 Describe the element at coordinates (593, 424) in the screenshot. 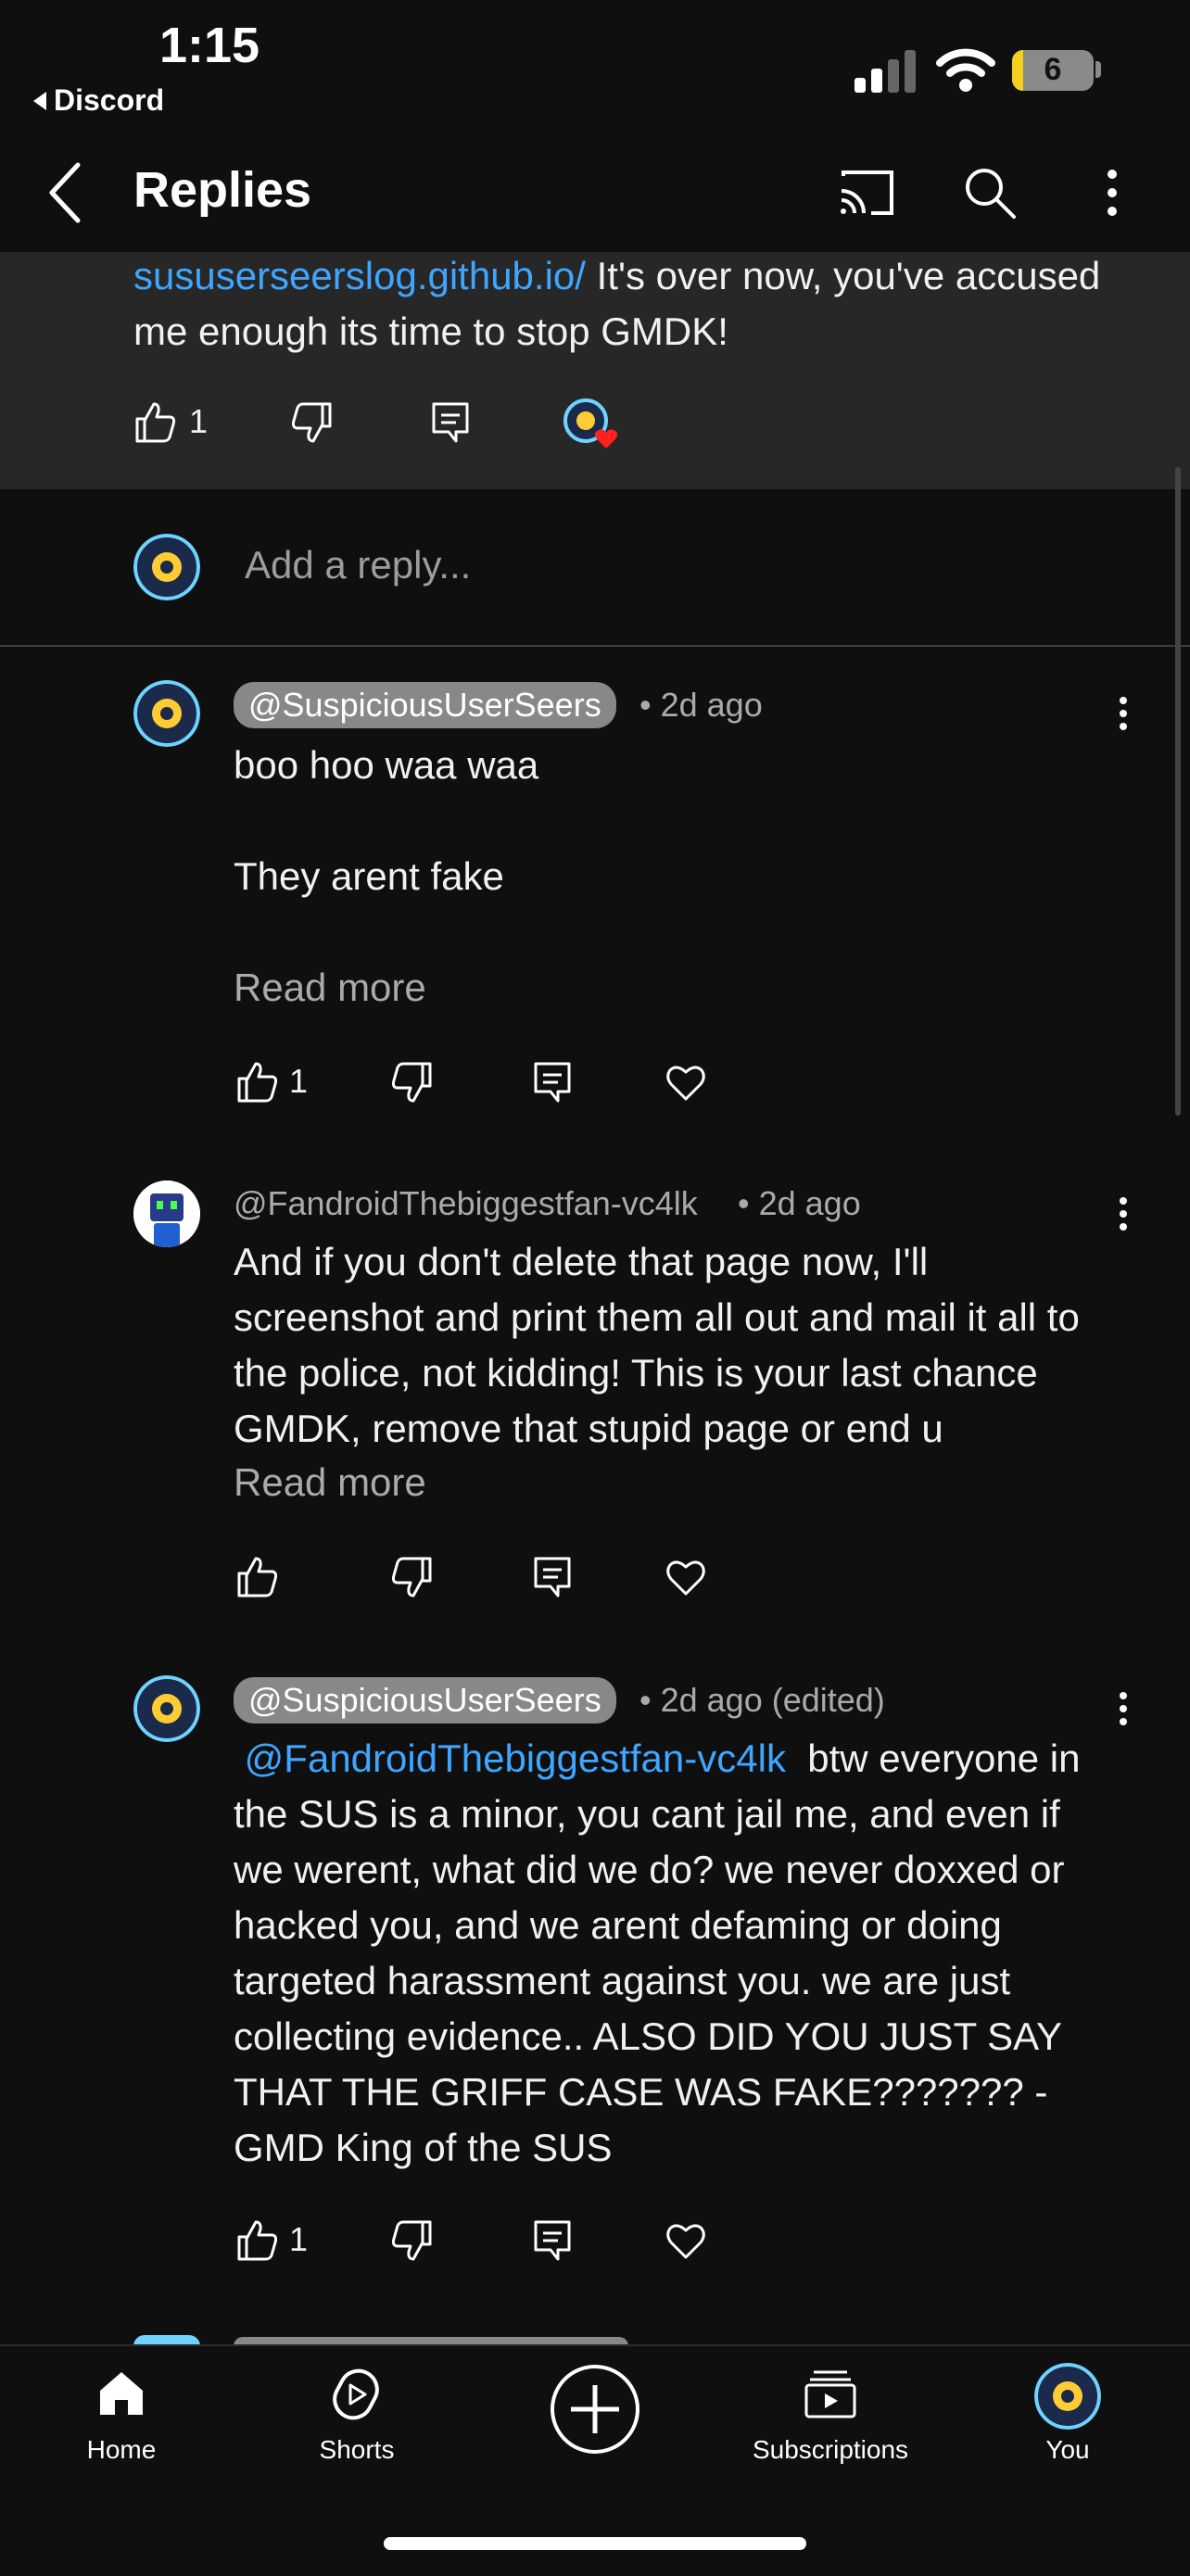

I see `creator-heart-icon` at that location.